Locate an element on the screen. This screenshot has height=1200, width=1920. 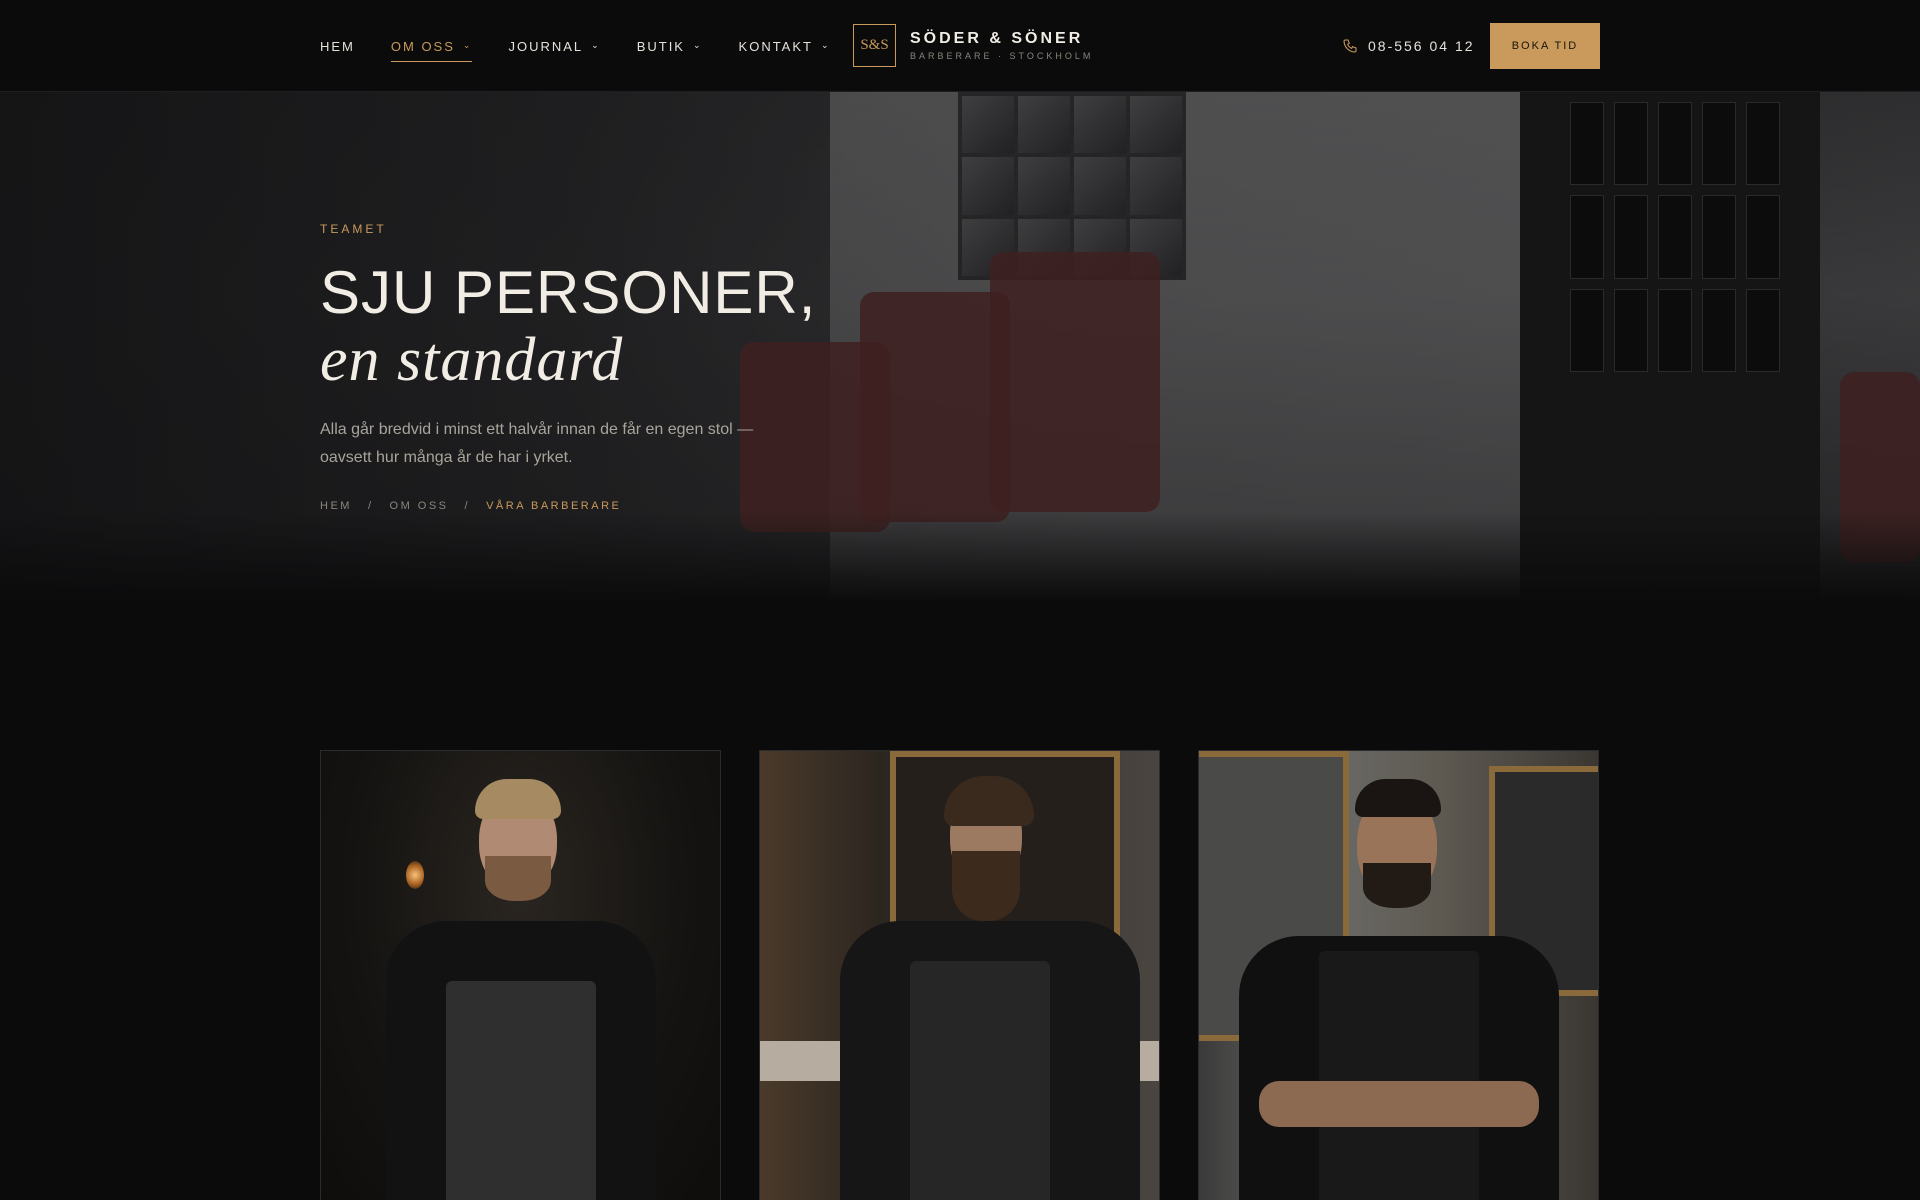
nav-item-hem: HEM is located at coordinates (337, 46).